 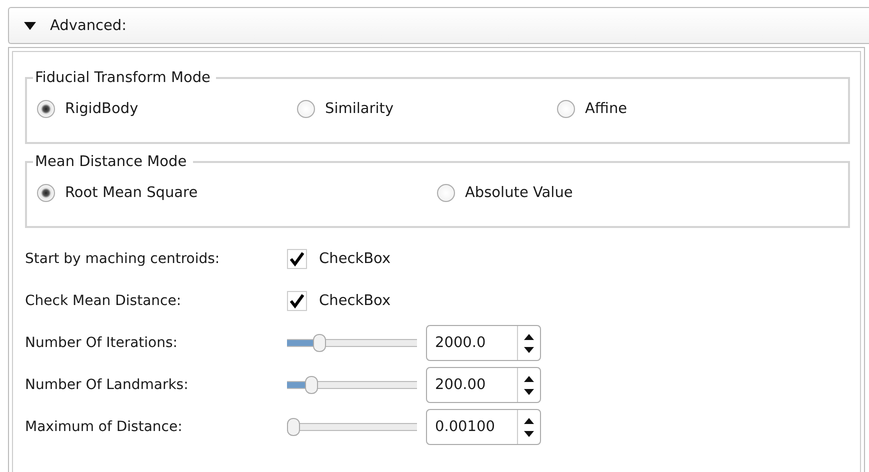 I want to click on radio-label: Absolute Value, so click(x=519, y=193).